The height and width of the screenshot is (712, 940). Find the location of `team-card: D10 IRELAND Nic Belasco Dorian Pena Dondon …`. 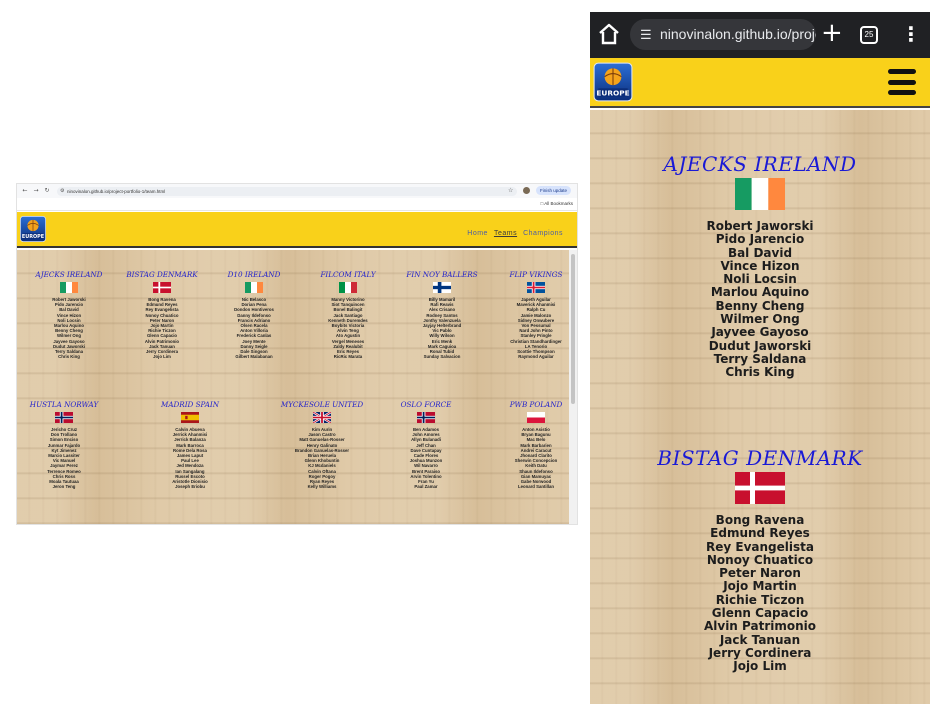

team-card: D10 IRELAND Nic Belasco Dorian Pena Dondon … is located at coordinates (254, 314).